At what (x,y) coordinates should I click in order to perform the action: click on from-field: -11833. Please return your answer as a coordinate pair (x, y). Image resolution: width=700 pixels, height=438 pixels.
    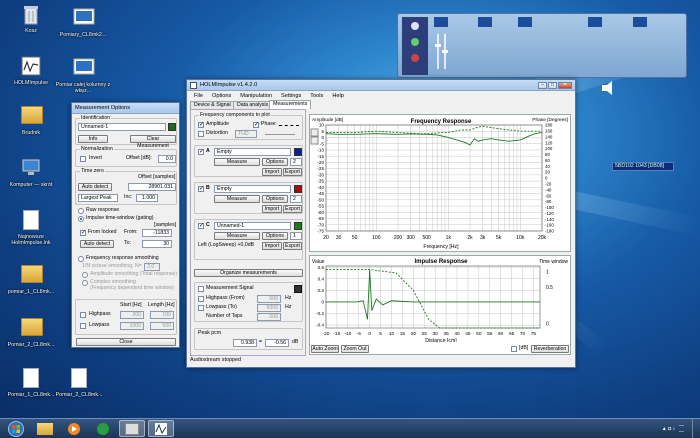
    Looking at the image, I should click on (157, 233).